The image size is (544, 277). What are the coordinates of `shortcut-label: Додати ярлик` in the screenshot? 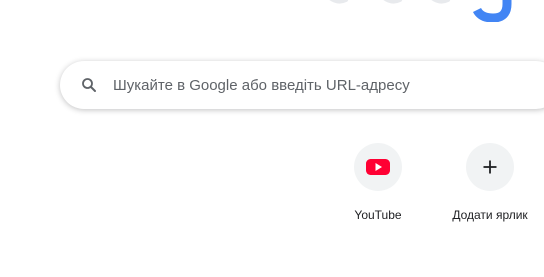 It's located at (490, 215).